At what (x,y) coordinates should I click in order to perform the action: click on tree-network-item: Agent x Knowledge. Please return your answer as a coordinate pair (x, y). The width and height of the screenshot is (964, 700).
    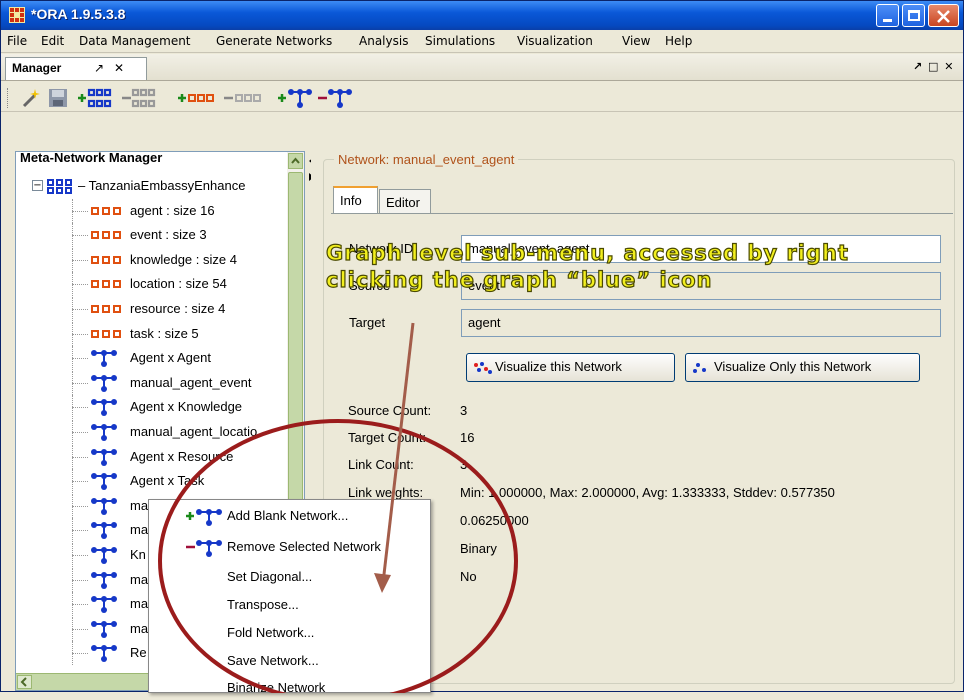
    Looking at the image, I should click on (151, 407).